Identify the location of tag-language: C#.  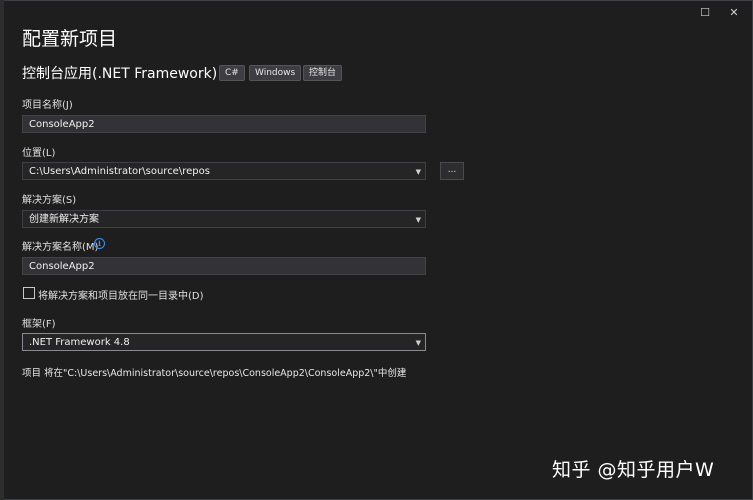
(232, 73).